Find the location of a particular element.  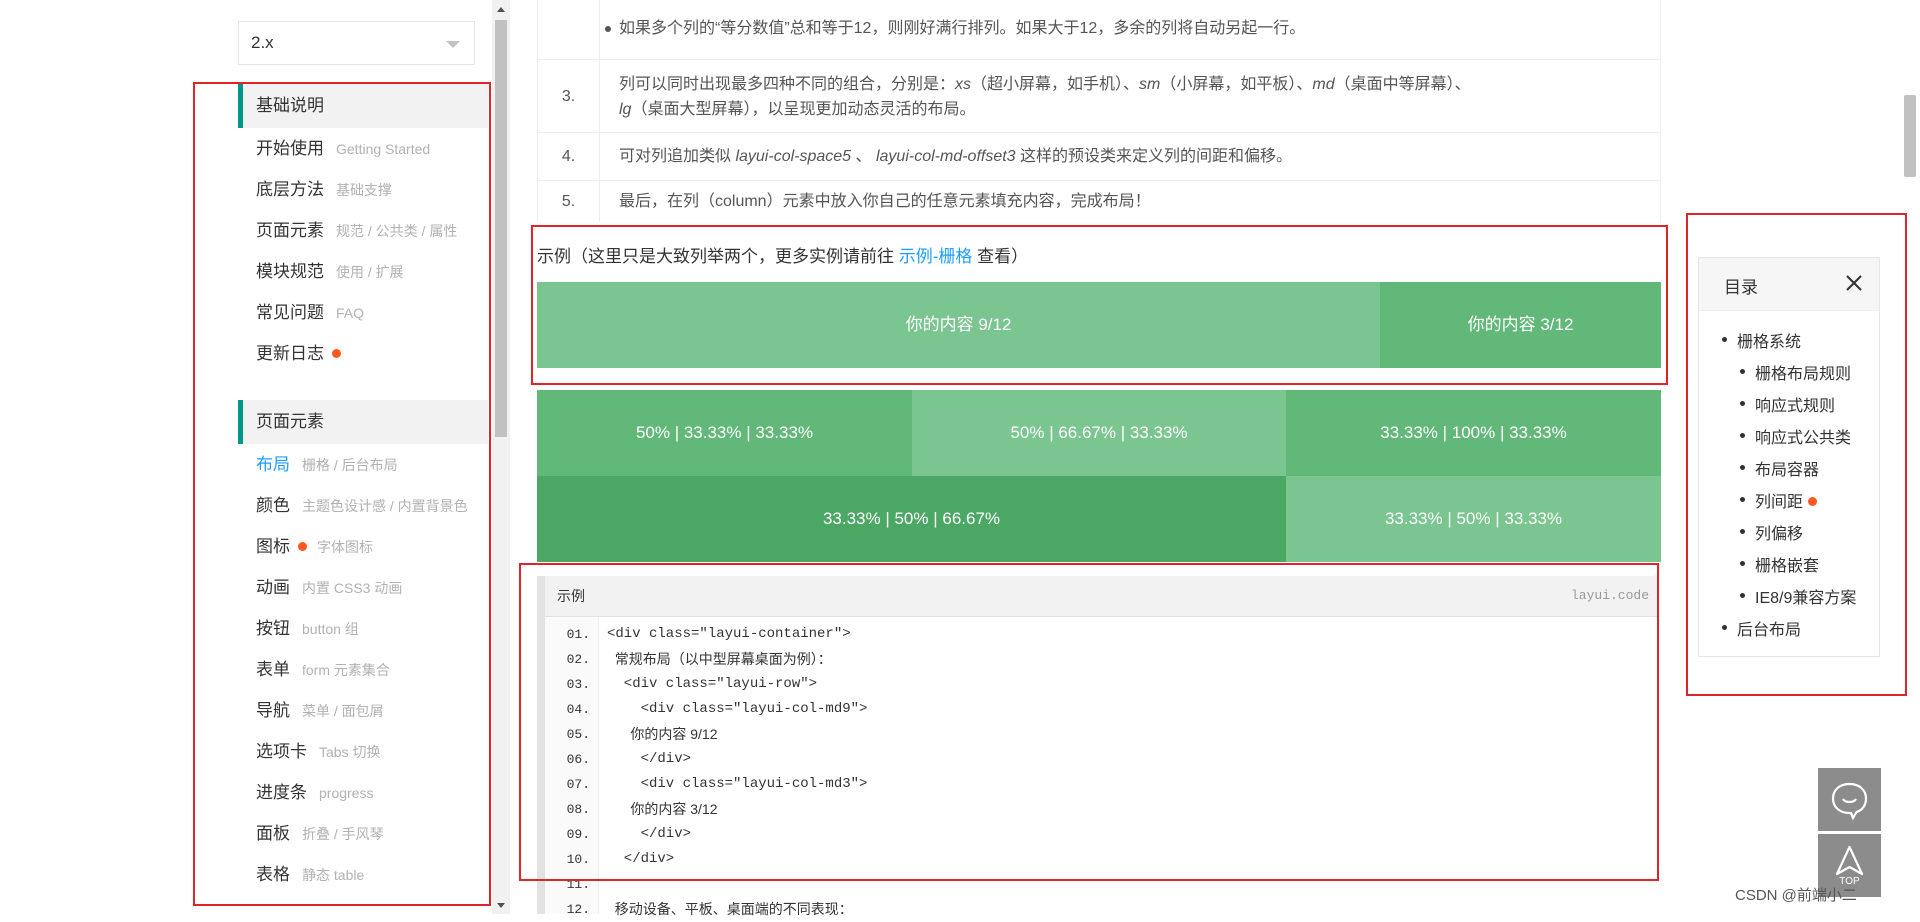

code-line: 09. </div> is located at coordinates (1095, 834).